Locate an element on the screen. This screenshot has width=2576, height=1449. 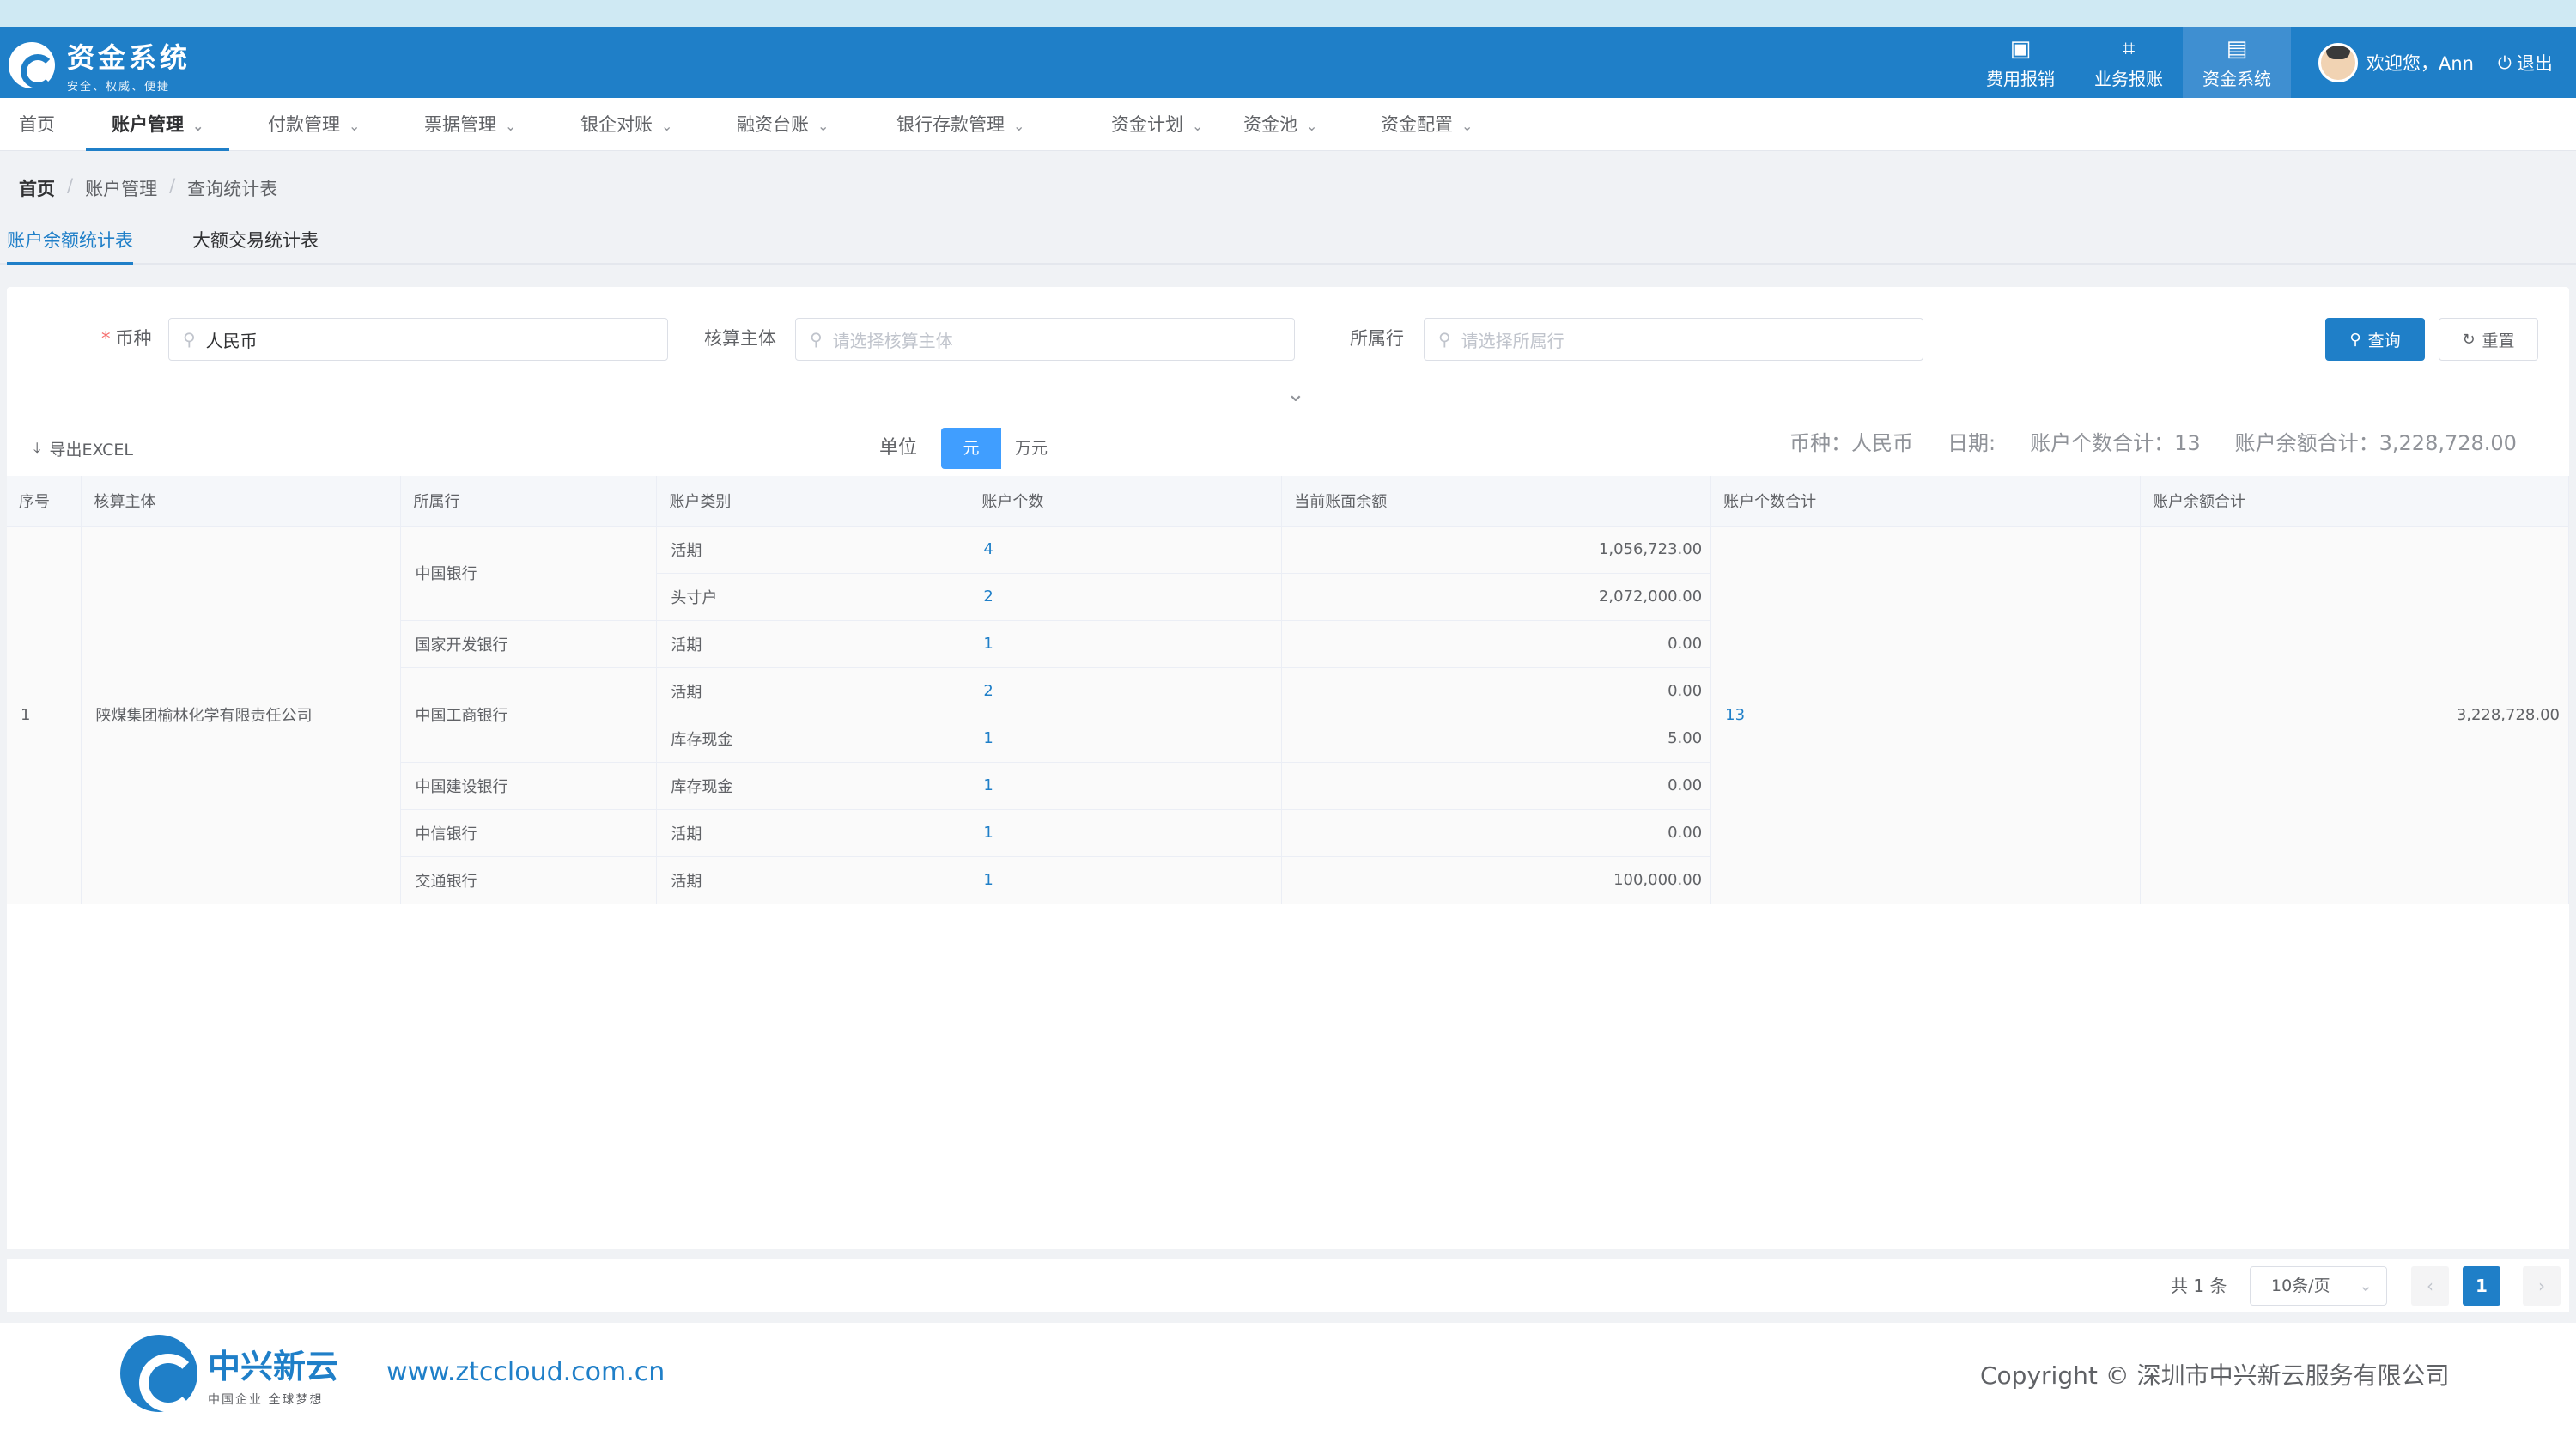
ledger-icon: ⌗ is located at coordinates (2129, 48).